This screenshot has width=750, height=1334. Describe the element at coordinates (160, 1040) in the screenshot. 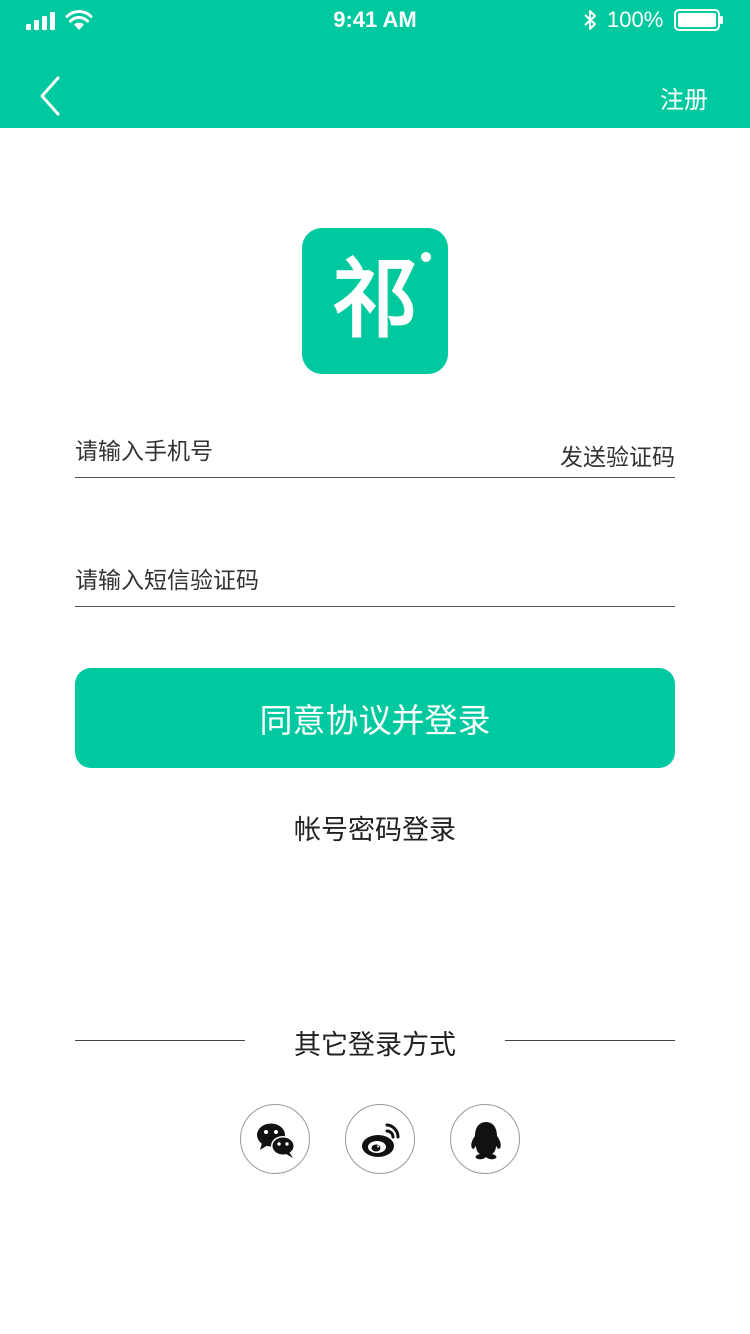

I see `divider-left` at that location.